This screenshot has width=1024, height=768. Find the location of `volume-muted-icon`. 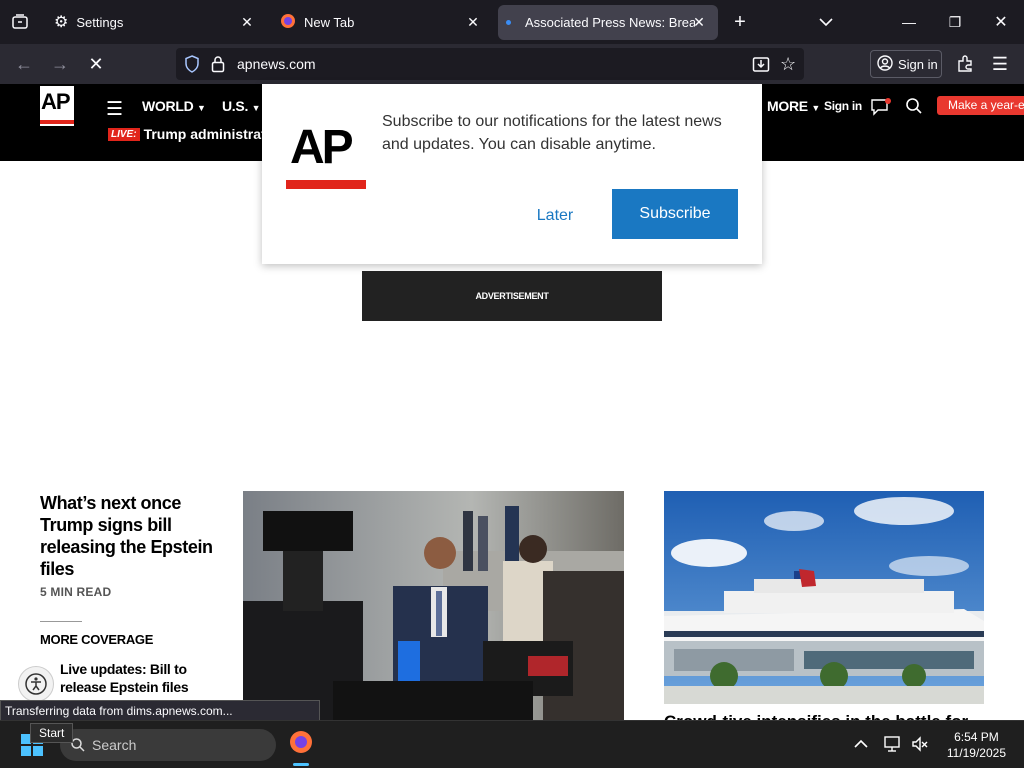

volume-muted-icon is located at coordinates (920, 746).